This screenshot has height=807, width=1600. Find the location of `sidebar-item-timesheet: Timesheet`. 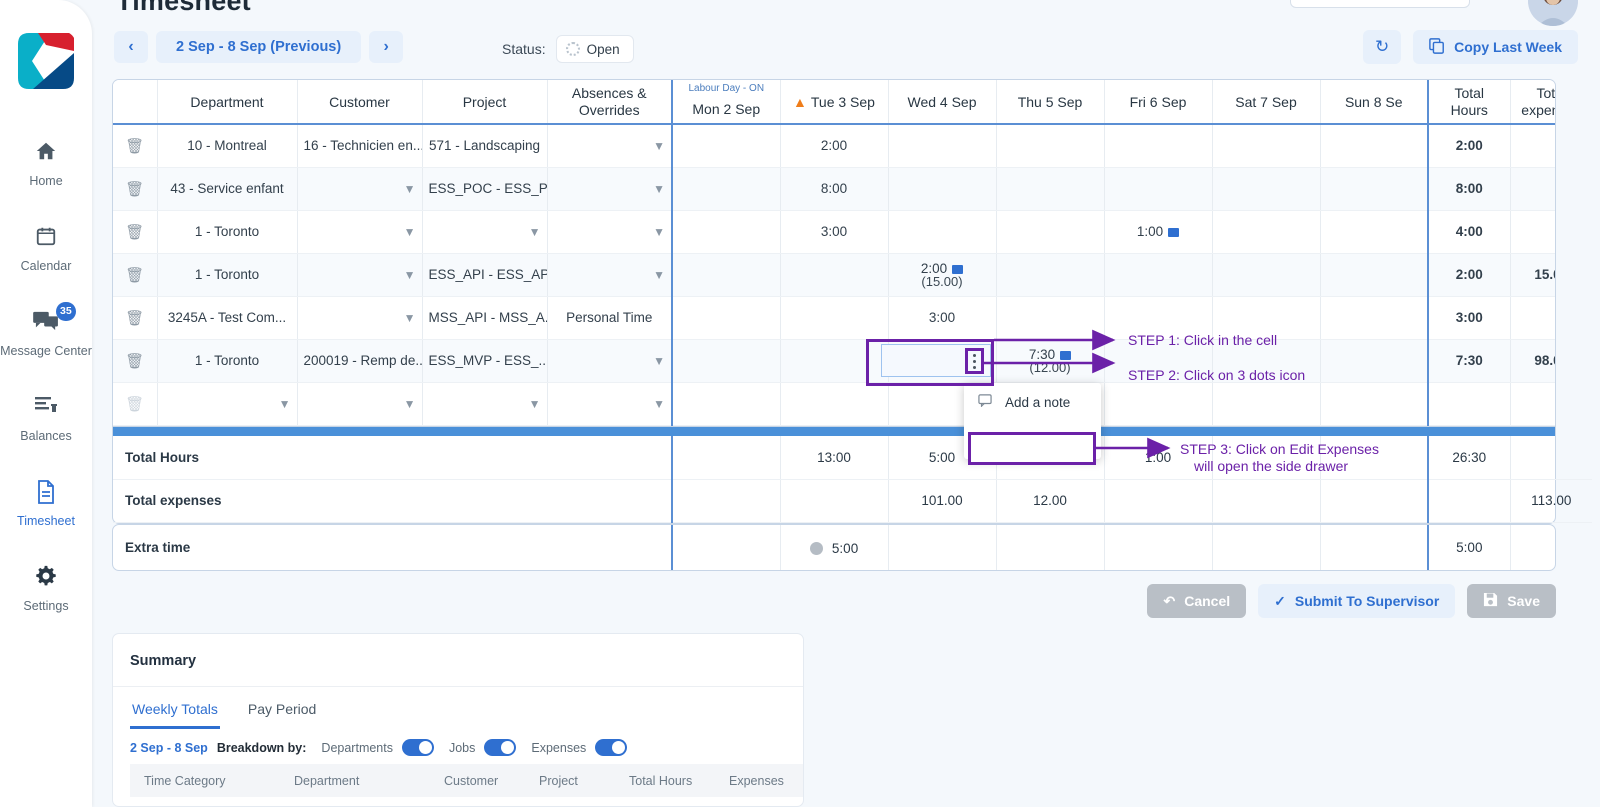

sidebar-item-timesheet: Timesheet is located at coordinates (46, 503).